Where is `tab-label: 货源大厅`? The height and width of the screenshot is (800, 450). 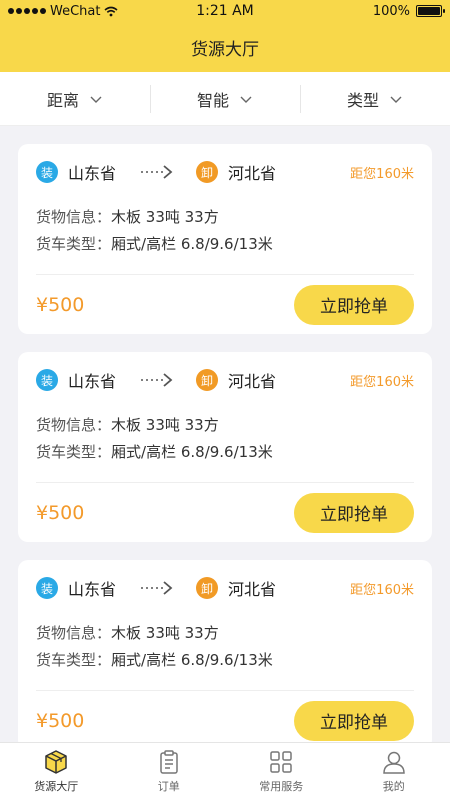
tab-label: 货源大厅 is located at coordinates (56, 786).